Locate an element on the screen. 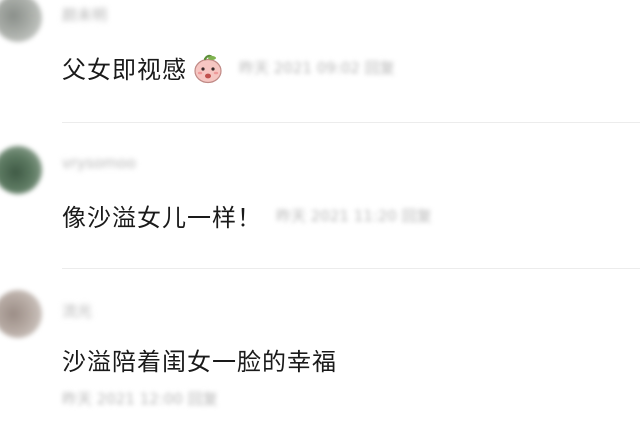 This screenshot has height=422, width=640. peach-face-emoji-icon is located at coordinates (208, 68).